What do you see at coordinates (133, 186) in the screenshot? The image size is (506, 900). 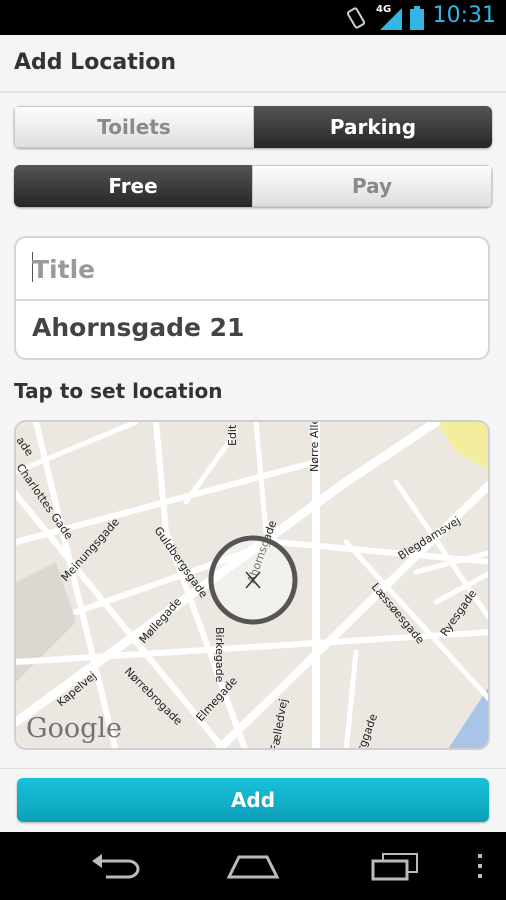 I see `free-option: Free` at bounding box center [133, 186].